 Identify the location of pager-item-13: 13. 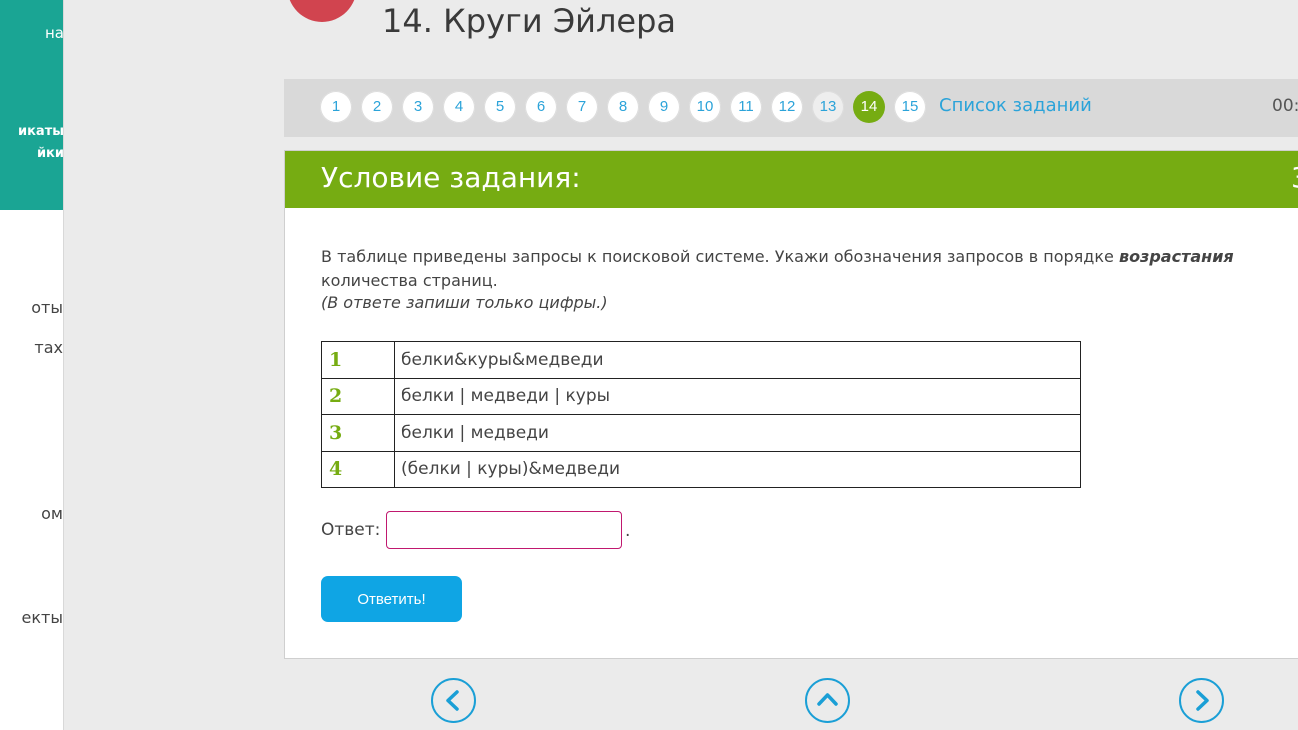
(828, 107).